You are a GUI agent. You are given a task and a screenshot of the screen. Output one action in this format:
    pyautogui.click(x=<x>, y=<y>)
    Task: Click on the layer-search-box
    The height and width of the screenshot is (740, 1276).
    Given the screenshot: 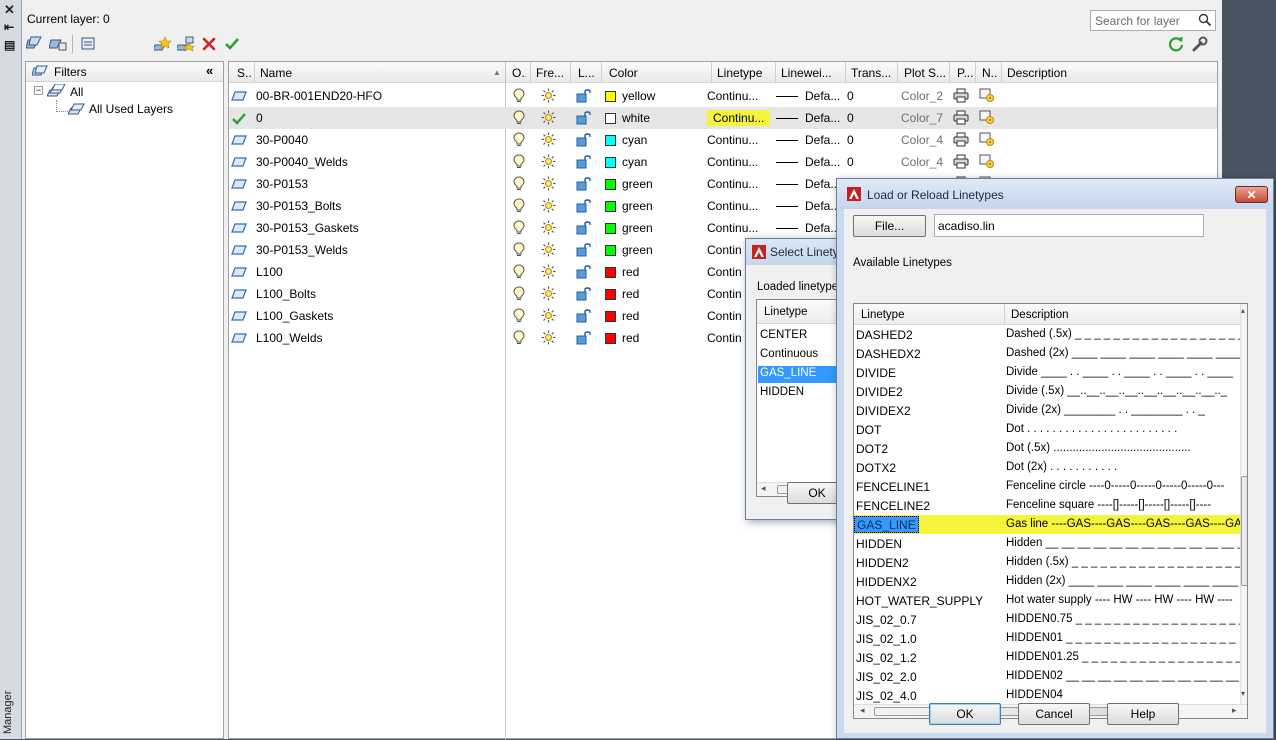 What is the action you would take?
    pyautogui.click(x=1153, y=20)
    